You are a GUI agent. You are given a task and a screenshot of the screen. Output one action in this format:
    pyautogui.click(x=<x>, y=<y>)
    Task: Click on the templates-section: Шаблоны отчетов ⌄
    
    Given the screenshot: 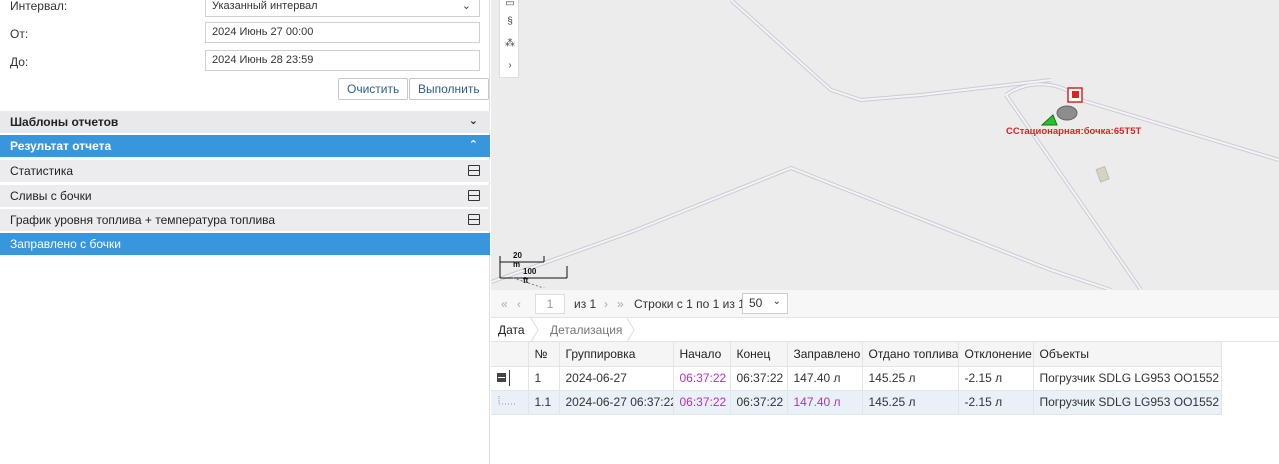 What is the action you would take?
    pyautogui.click(x=245, y=122)
    